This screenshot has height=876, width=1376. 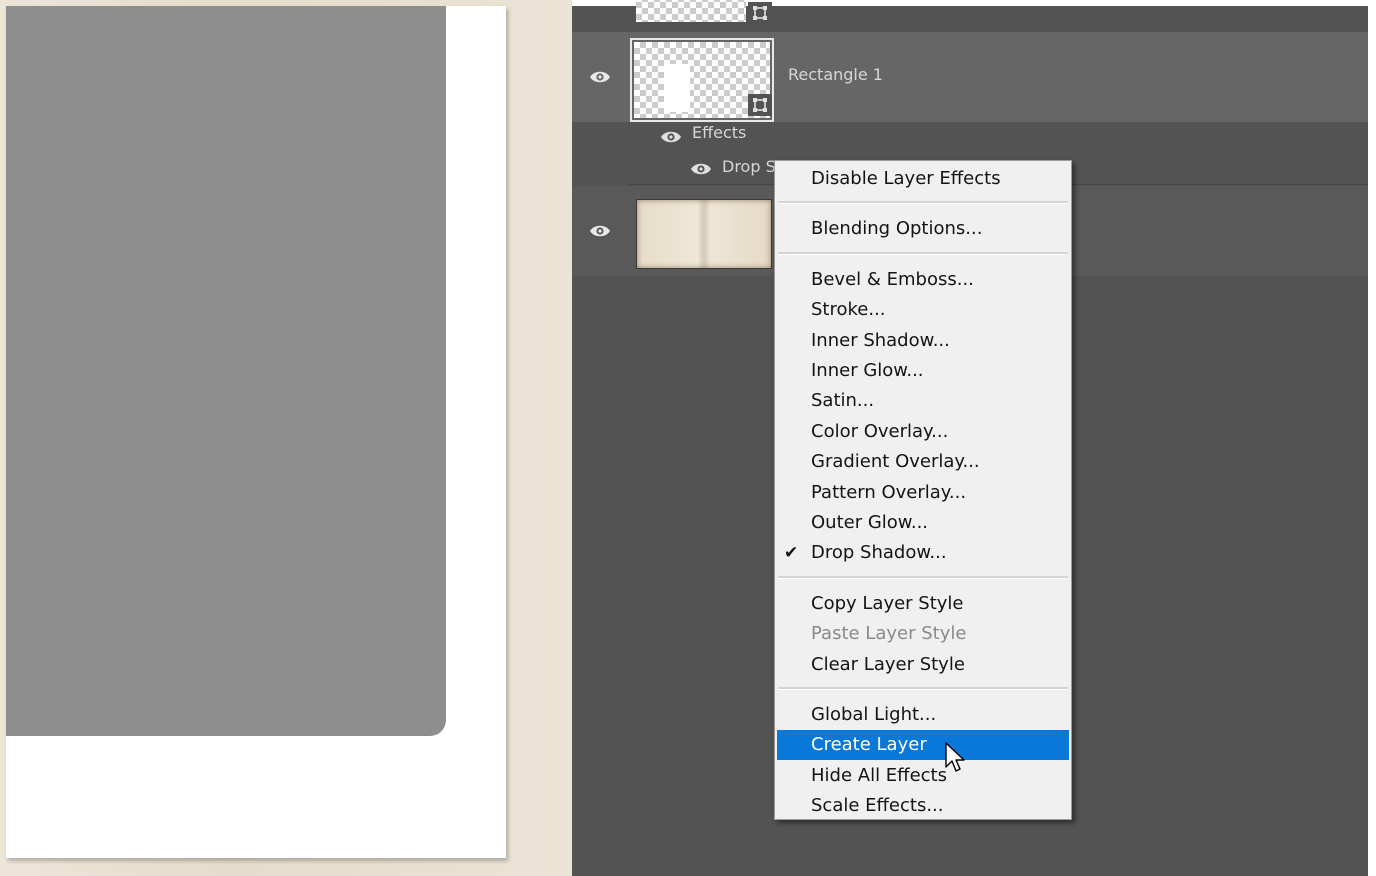 I want to click on menu-item-paste-layer-style: Paste Layer Style, so click(x=923, y=634).